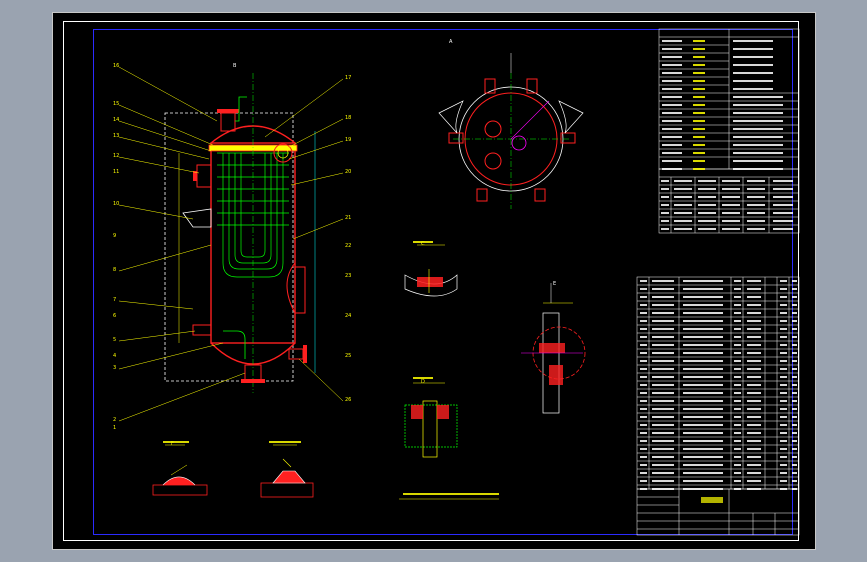  What do you see at coordinates (348, 118) in the screenshot?
I see `balloon-label-18: 18` at bounding box center [348, 118].